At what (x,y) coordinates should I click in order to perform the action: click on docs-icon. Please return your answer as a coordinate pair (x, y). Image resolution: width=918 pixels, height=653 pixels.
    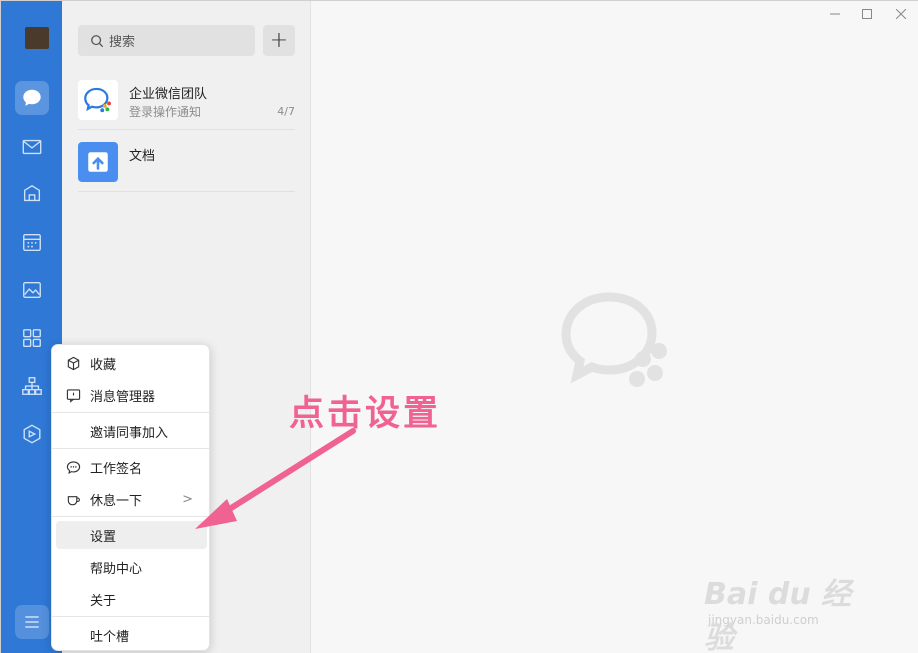
    Looking at the image, I should click on (98, 162).